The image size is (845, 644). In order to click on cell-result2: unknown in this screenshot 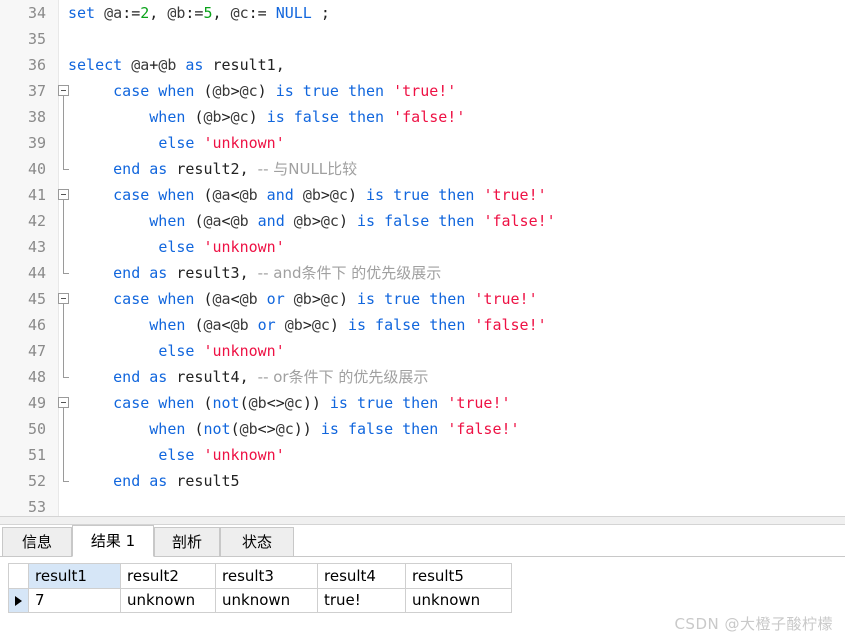, I will do `click(168, 600)`.